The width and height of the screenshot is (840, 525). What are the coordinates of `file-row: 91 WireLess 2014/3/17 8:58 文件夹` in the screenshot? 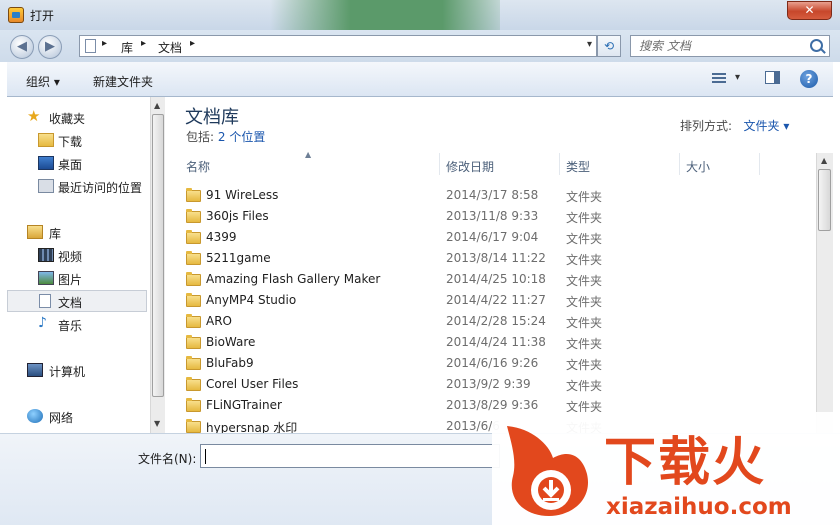 It's located at (490, 195).